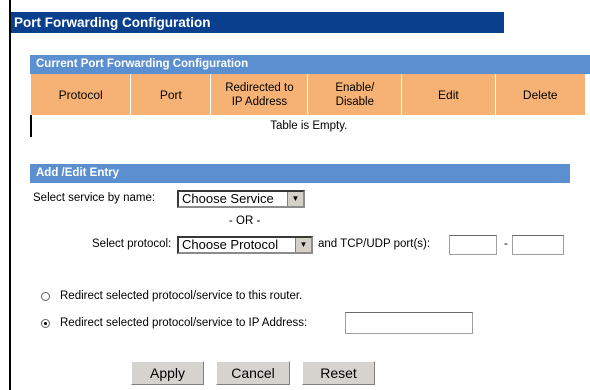 This screenshot has width=590, height=390. What do you see at coordinates (171, 94) in the screenshot?
I see `col-port: Port` at bounding box center [171, 94].